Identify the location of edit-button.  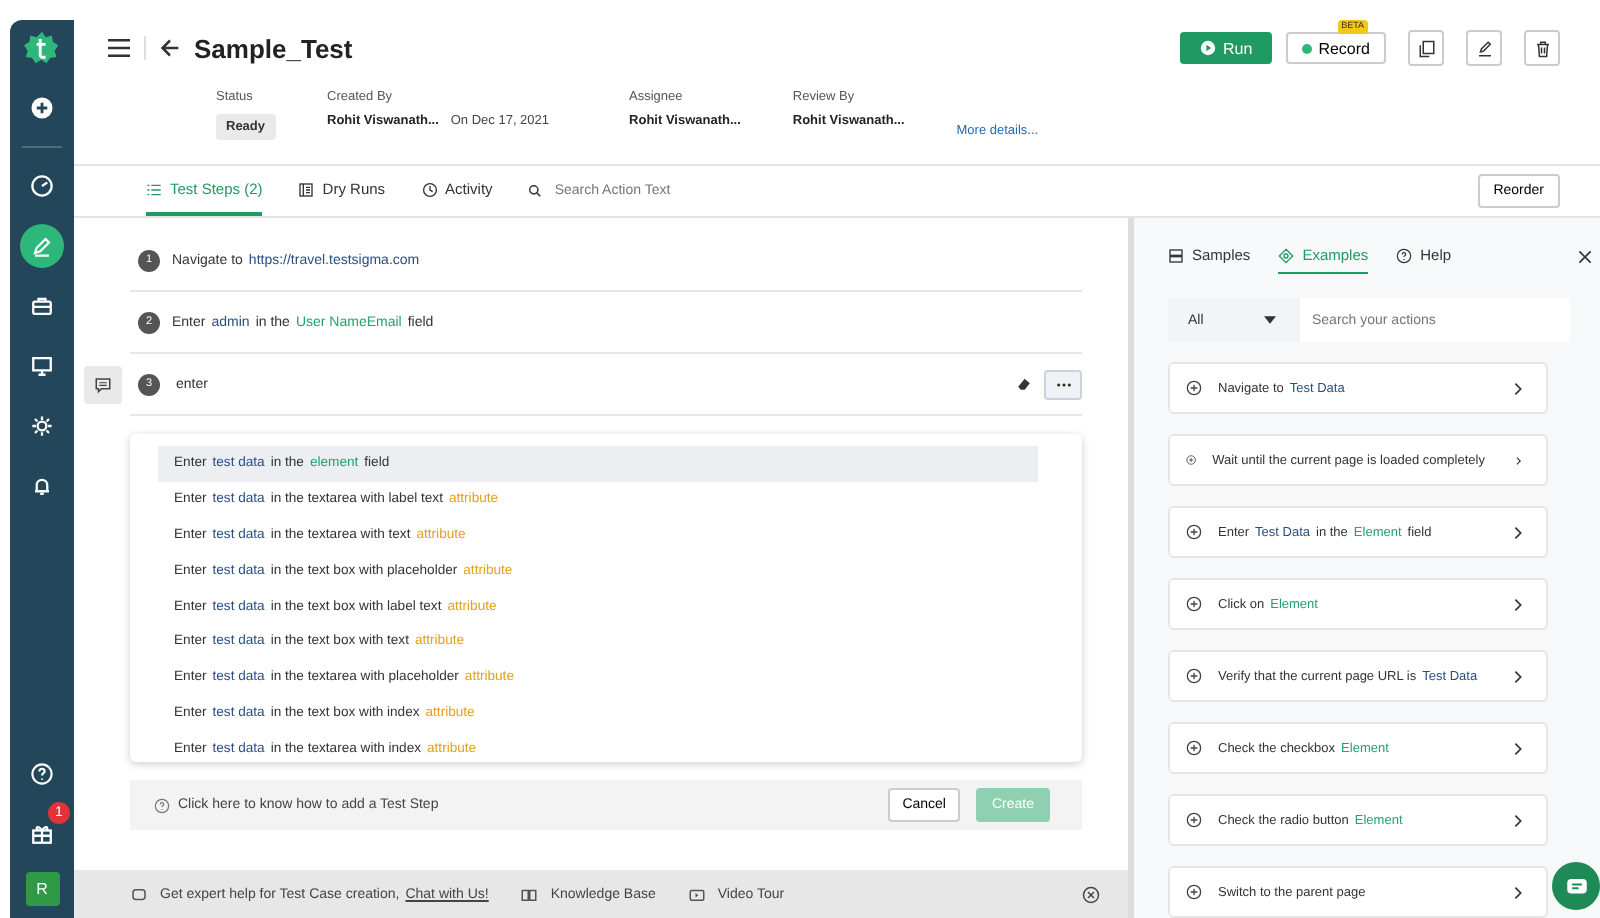
(1484, 48).